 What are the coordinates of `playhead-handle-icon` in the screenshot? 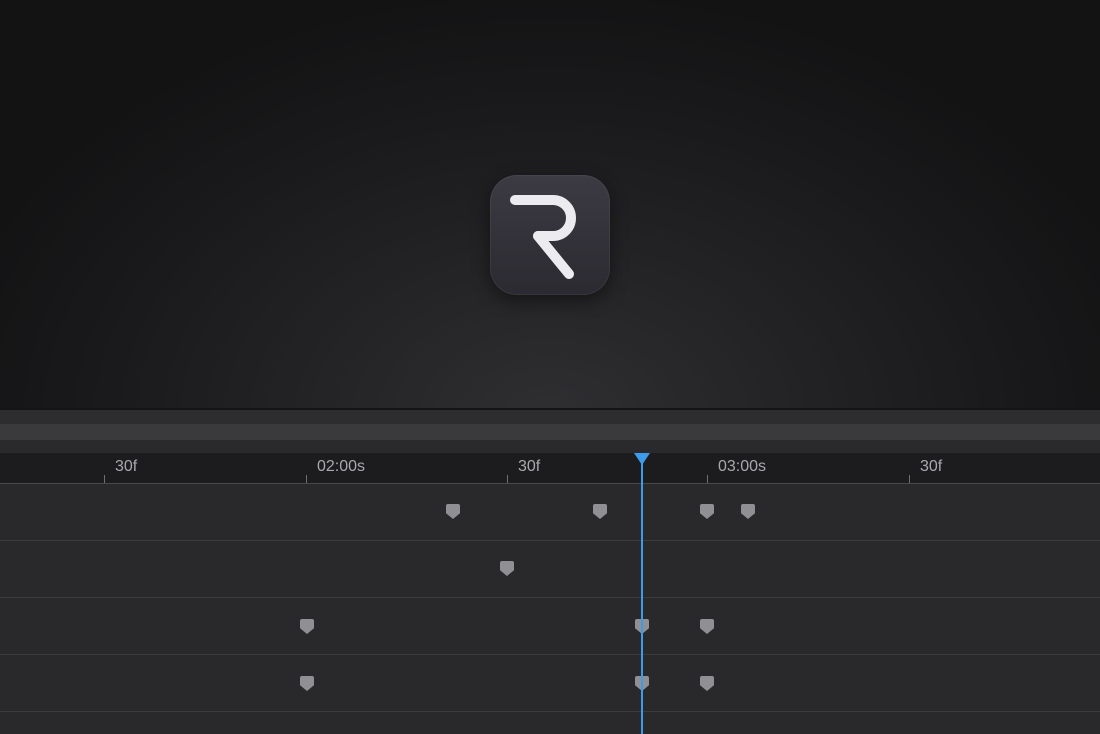 It's located at (642, 459).